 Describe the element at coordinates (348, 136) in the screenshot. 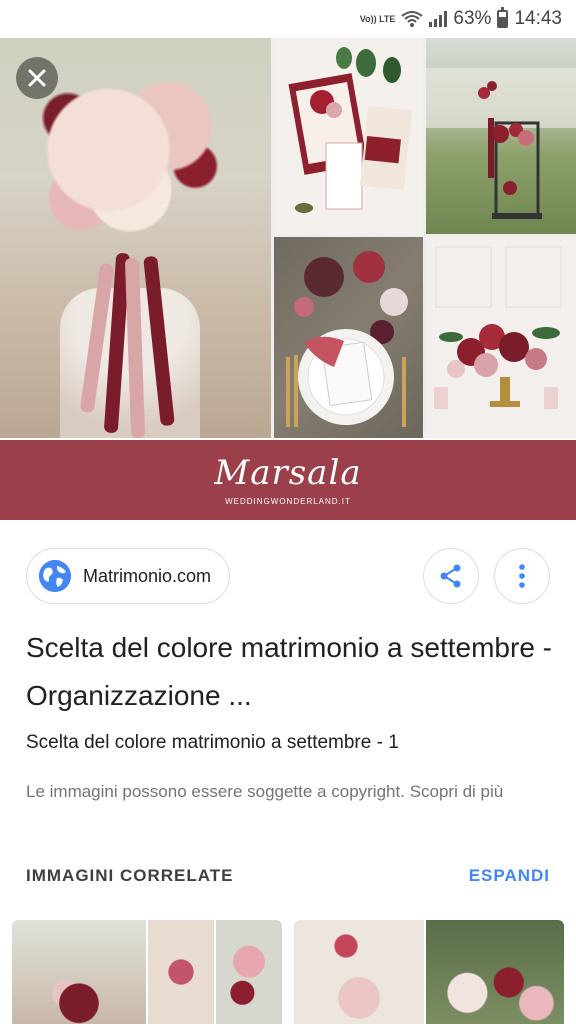

I see `invitation-photo` at that location.